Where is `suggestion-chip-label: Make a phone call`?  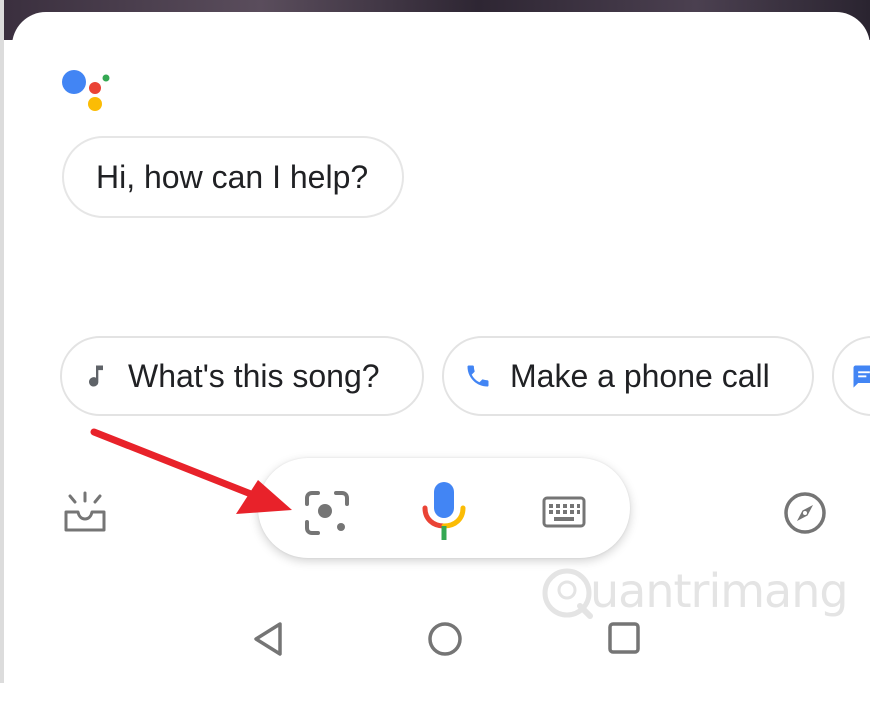
suggestion-chip-label: Make a phone call is located at coordinates (640, 376).